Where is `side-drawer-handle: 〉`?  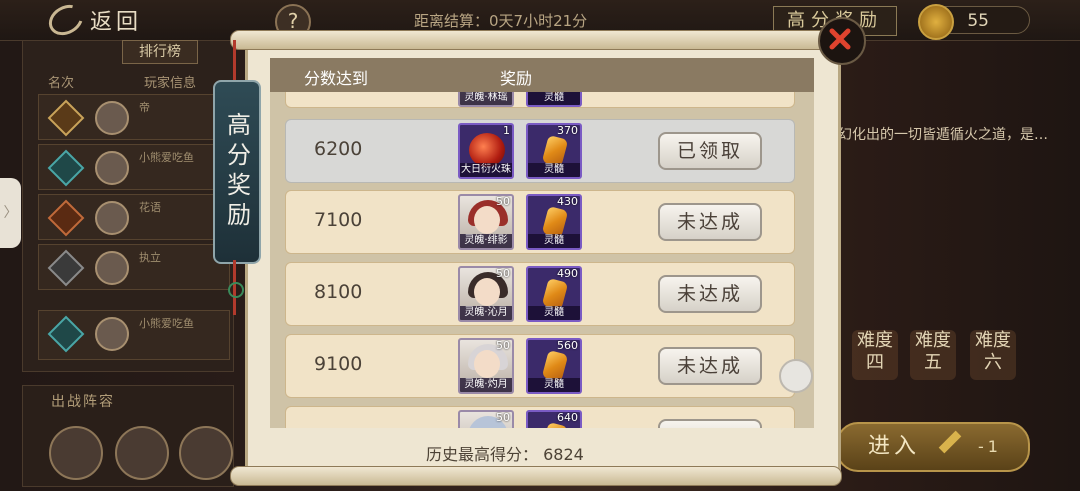 side-drawer-handle: 〉 is located at coordinates (10, 213).